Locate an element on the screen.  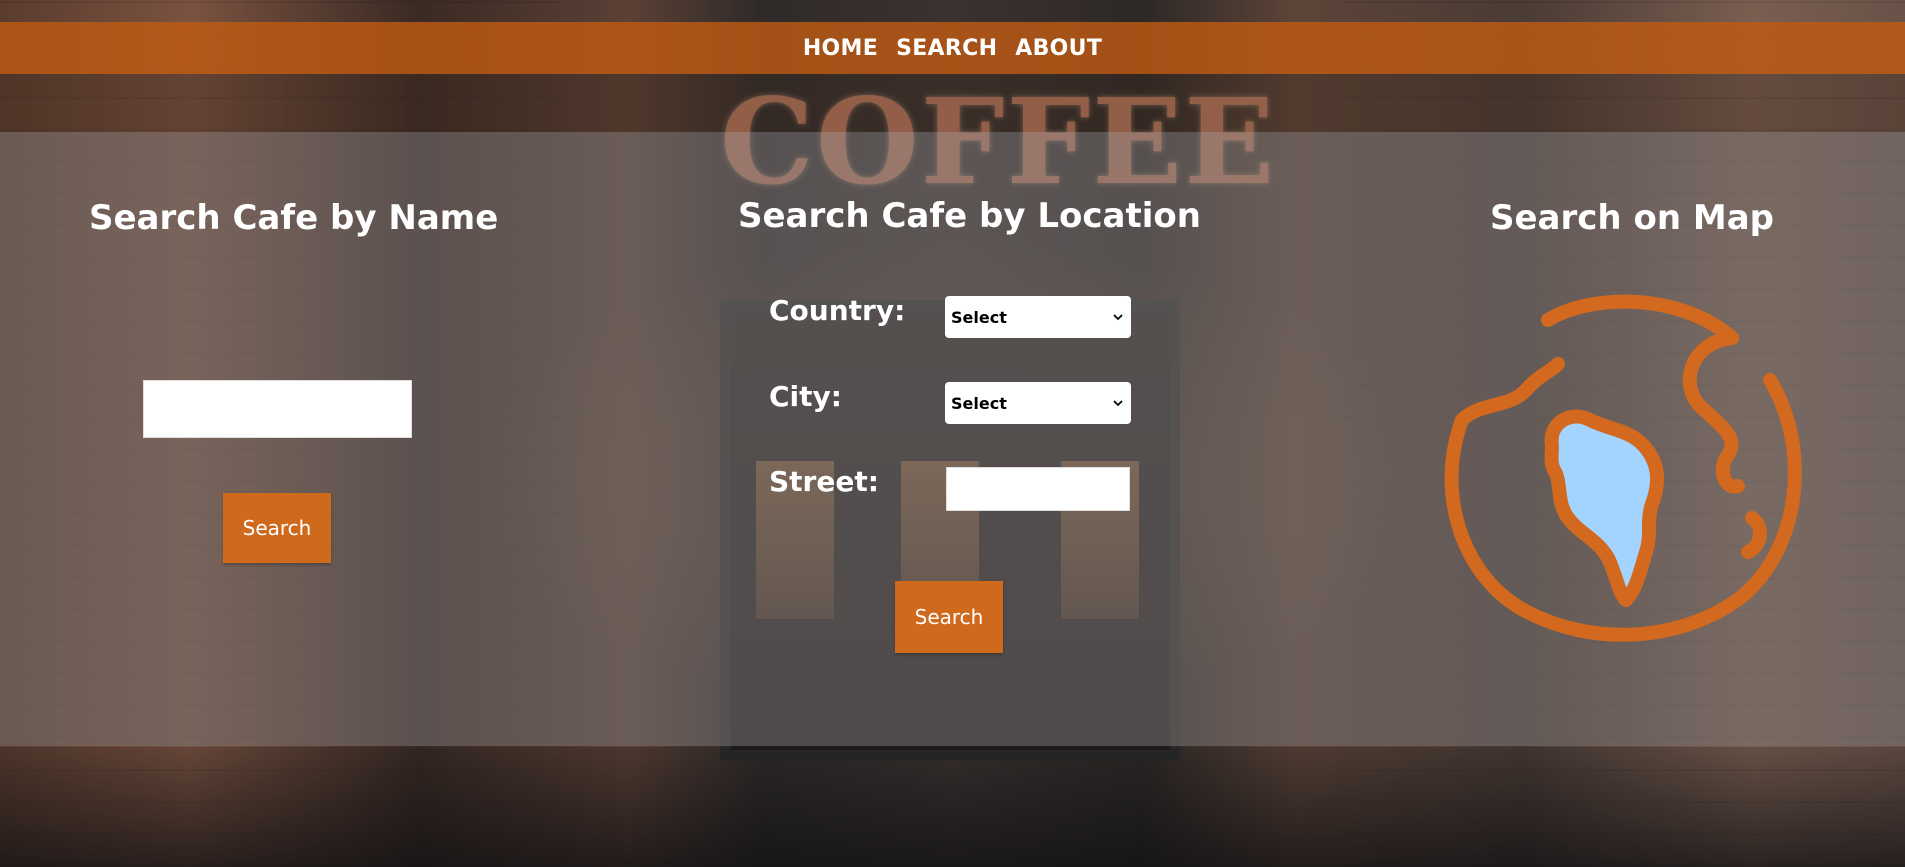
country-select-value: Select is located at coordinates (979, 317).